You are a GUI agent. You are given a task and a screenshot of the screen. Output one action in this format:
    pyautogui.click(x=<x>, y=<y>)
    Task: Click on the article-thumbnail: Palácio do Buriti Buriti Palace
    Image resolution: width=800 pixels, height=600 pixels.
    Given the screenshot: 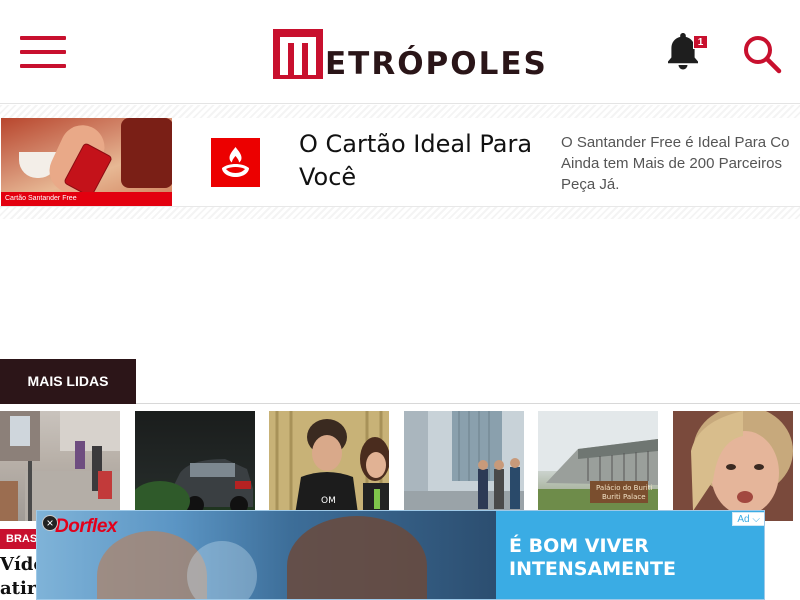 What is the action you would take?
    pyautogui.click(x=598, y=466)
    